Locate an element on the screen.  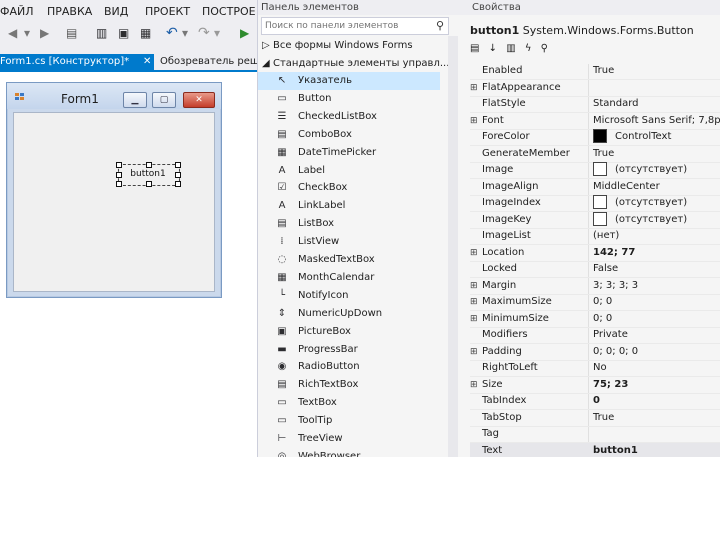
navigate-forward-icon: ▶ is located at coordinates (44, 33).